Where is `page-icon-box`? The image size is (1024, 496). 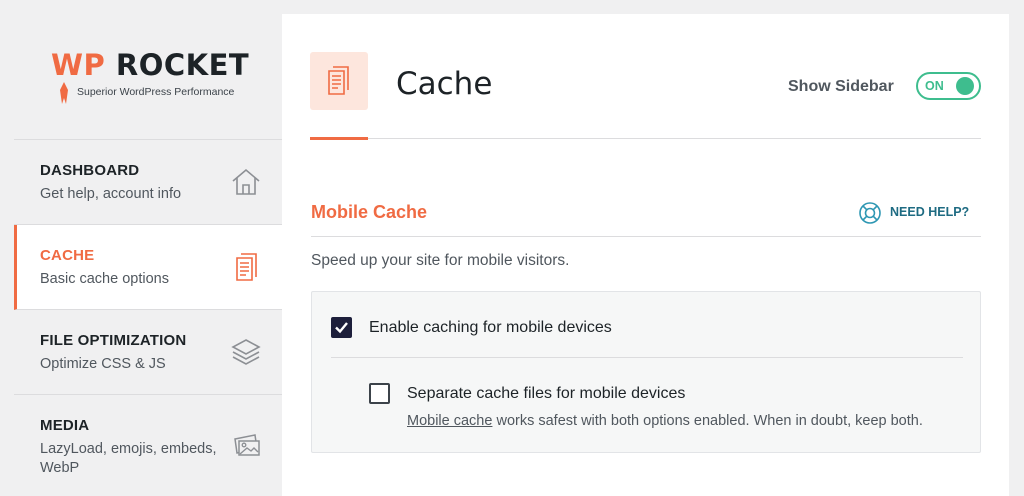
page-icon-box is located at coordinates (339, 81).